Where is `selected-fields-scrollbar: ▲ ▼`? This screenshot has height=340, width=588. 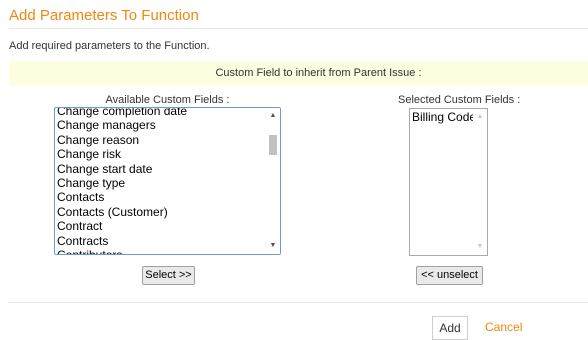 selected-fields-scrollbar: ▲ ▼ is located at coordinates (480, 182).